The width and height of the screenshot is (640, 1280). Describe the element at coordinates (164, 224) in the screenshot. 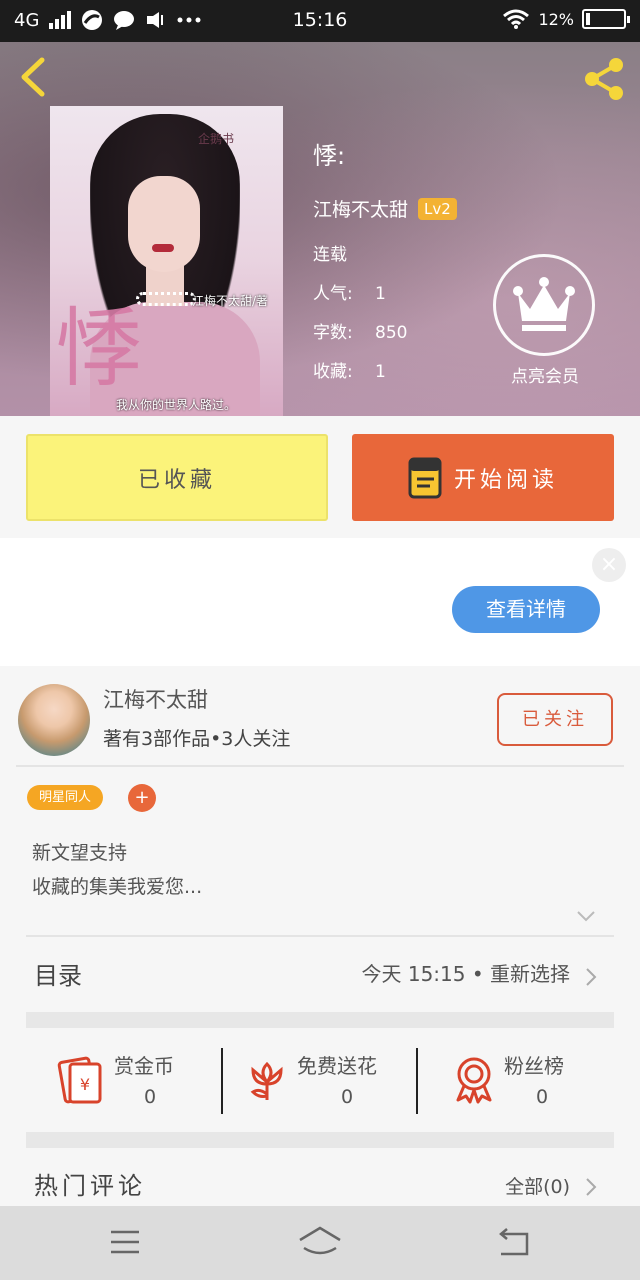

I see `cover-face` at that location.